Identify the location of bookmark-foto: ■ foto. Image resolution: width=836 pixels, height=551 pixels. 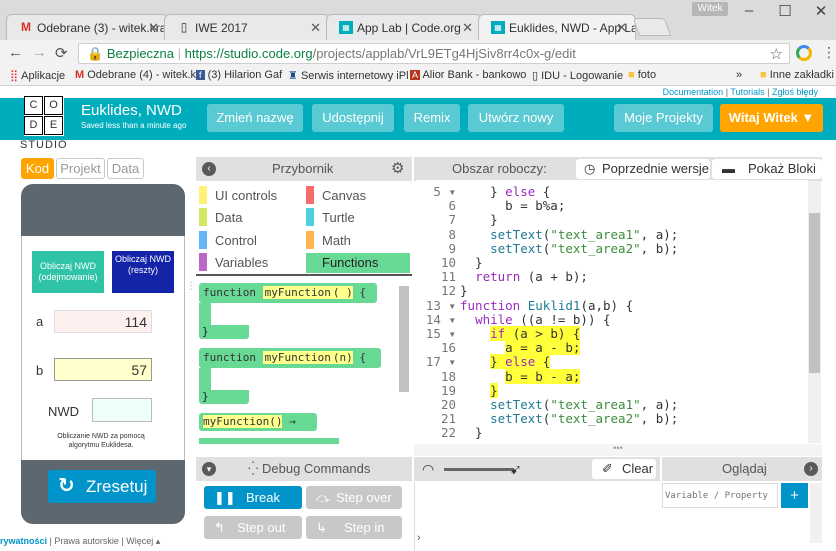
(642, 75).